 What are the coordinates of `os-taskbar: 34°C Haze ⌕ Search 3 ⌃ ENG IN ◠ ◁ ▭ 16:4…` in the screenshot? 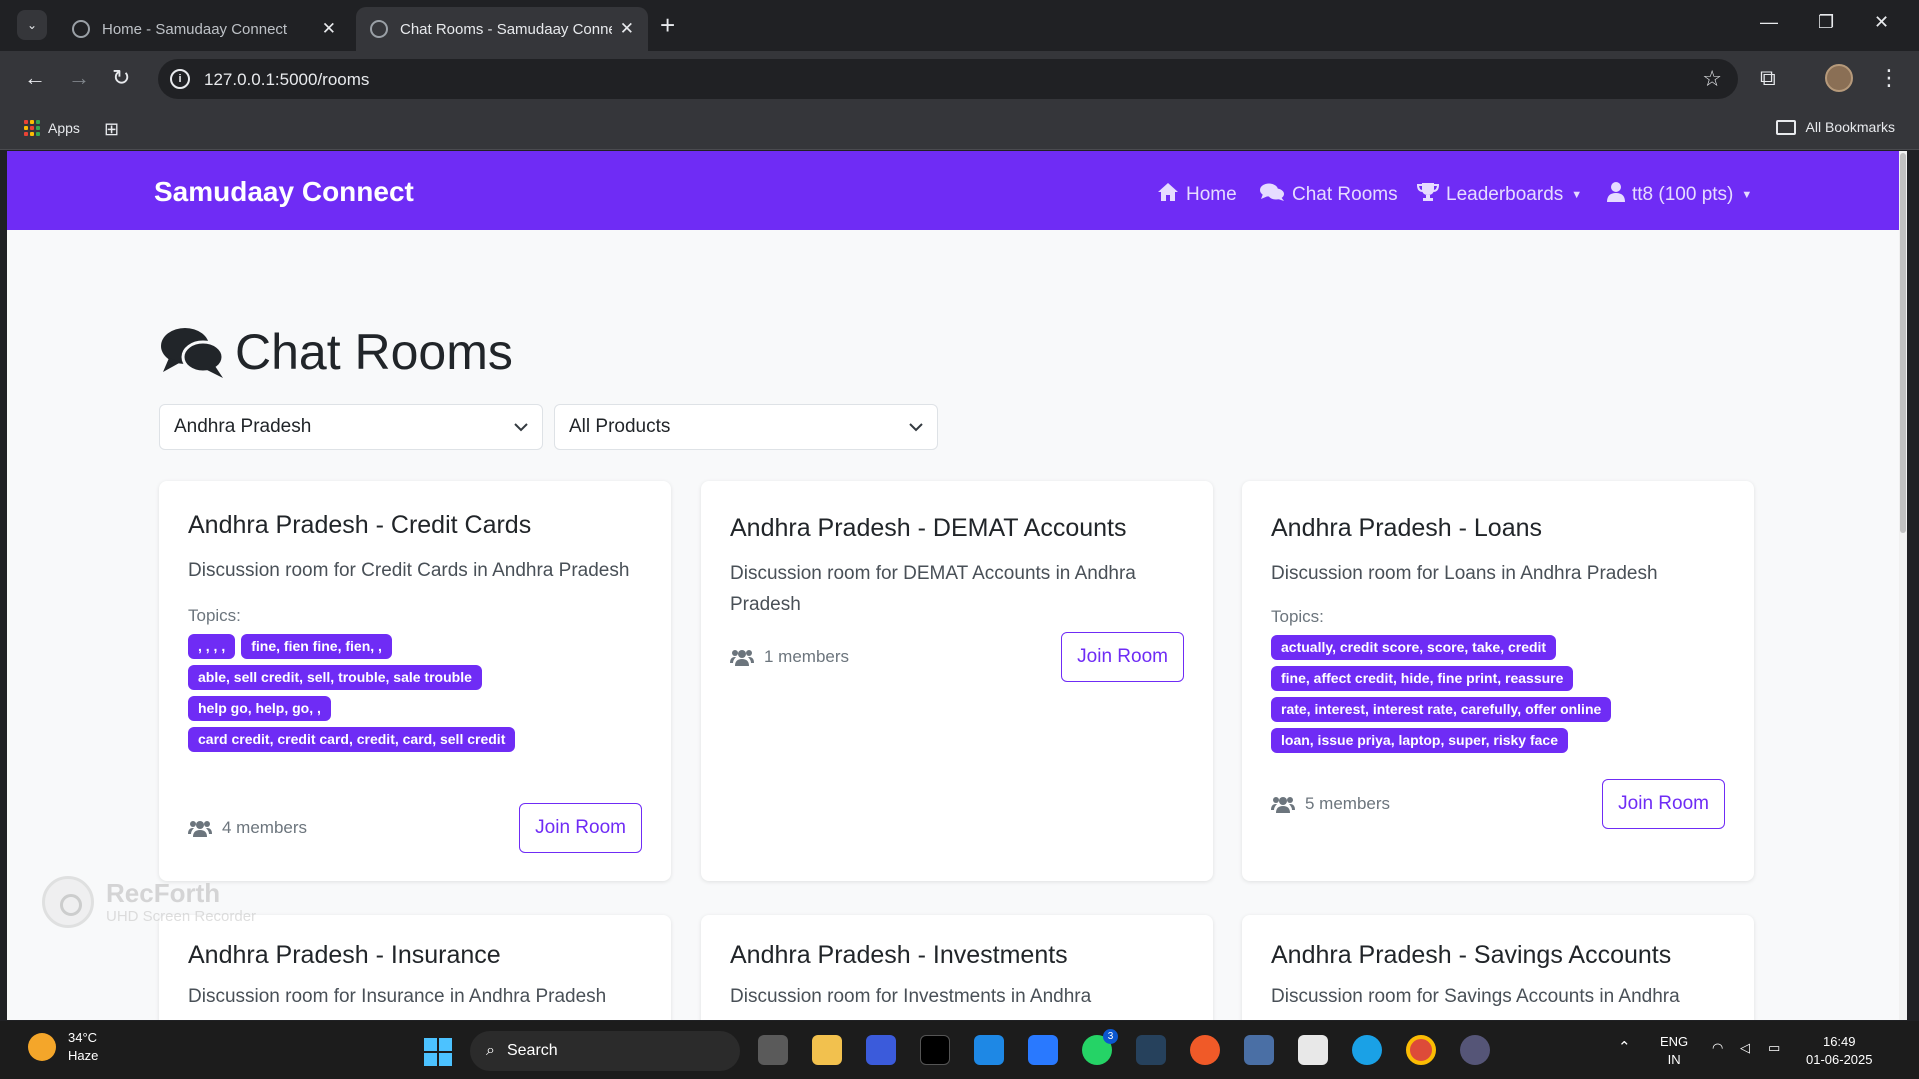 It's located at (959, 1050).